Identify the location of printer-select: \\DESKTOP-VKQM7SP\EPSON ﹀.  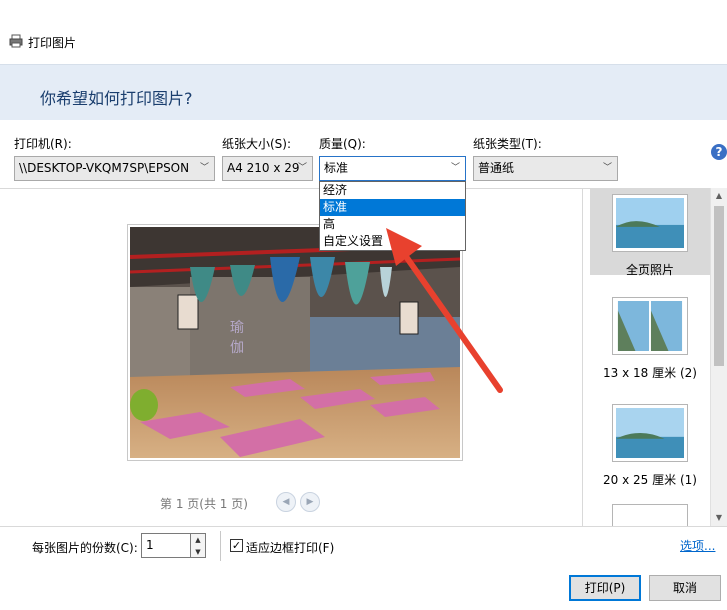
(114, 168).